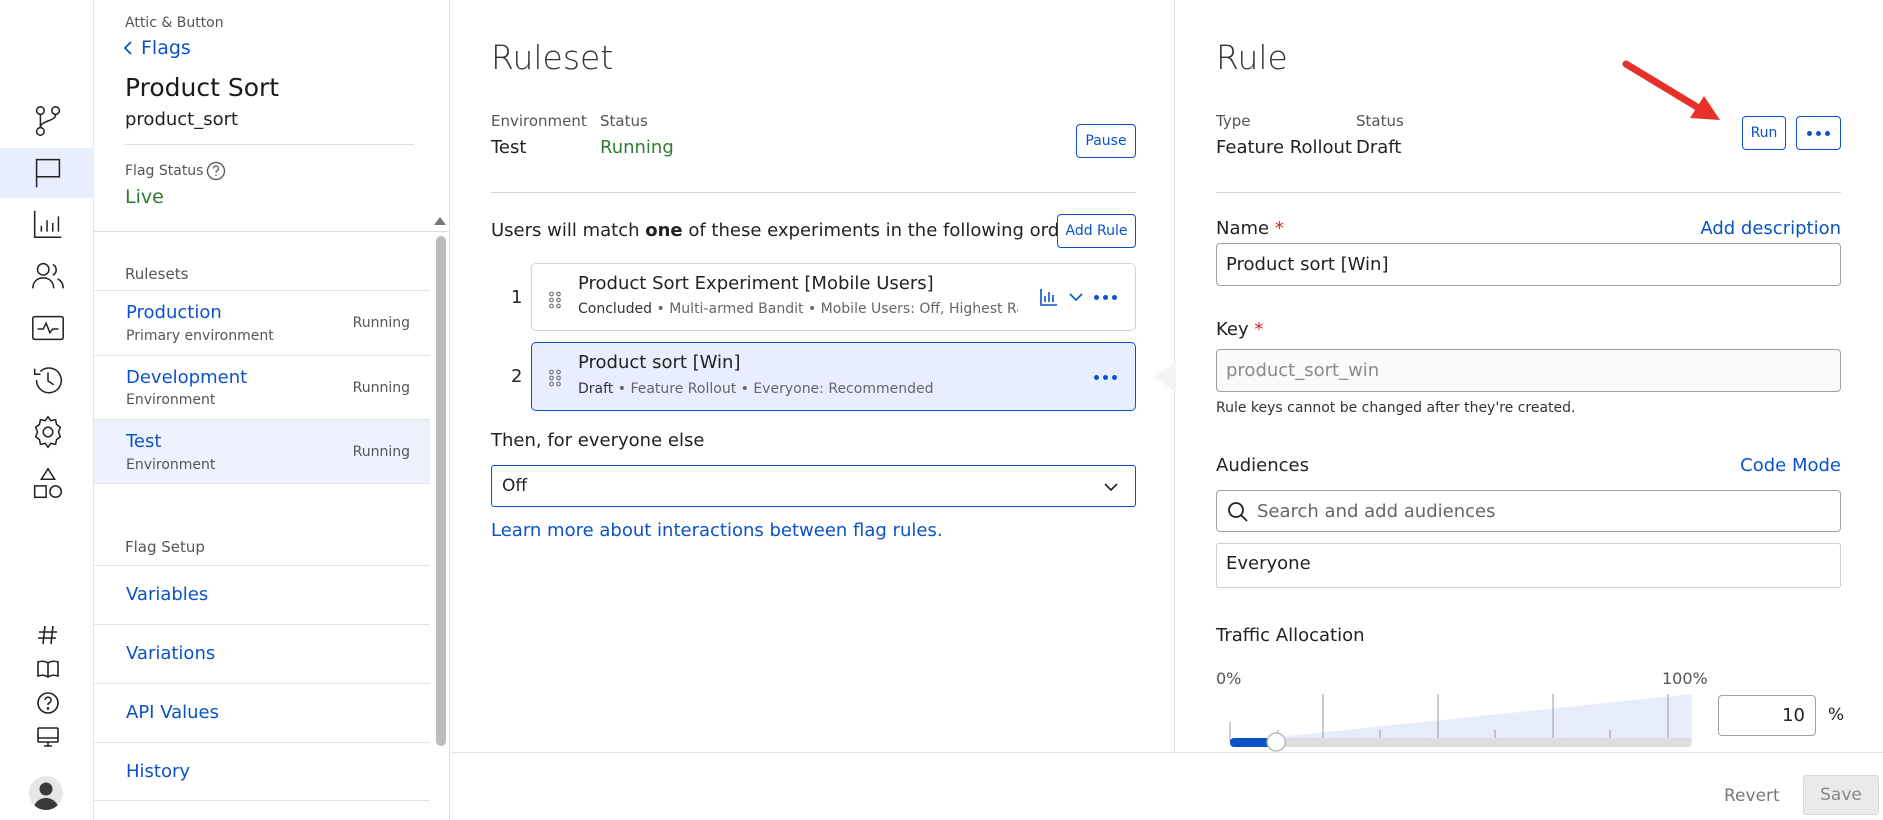 The image size is (1883, 820). I want to click on back-to-flags-link: Flags, so click(157, 48).